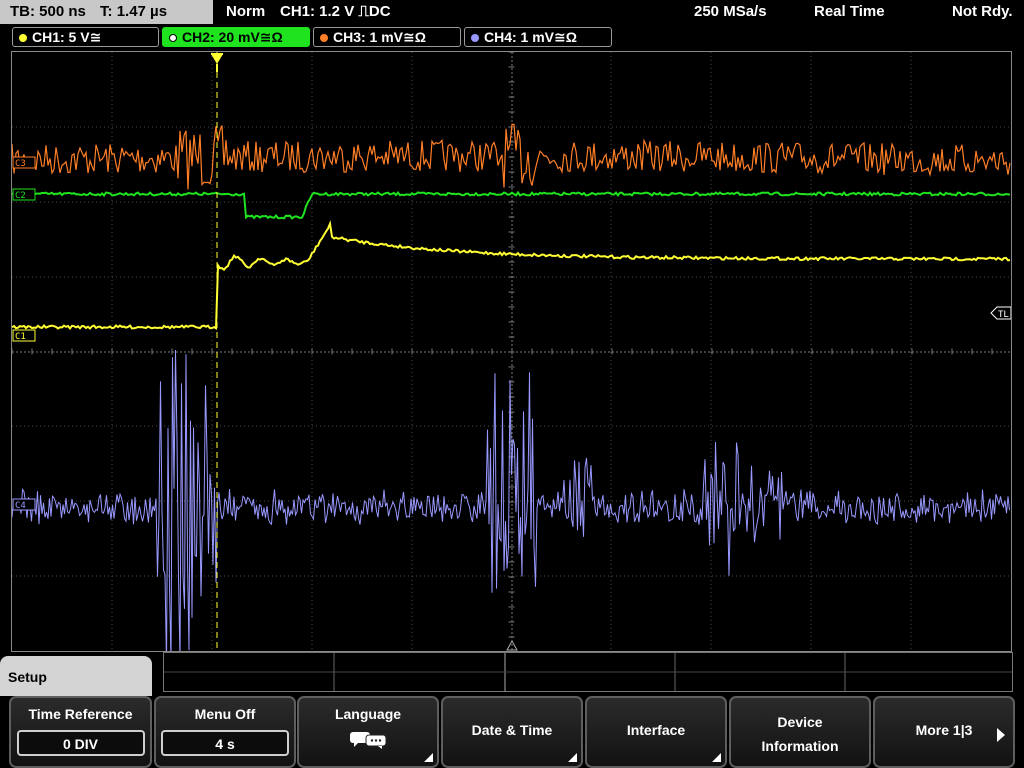 The height and width of the screenshot is (768, 1024). I want to click on timebase-readout: TB: 500 ns T: 1.47 µs, so click(106, 12).